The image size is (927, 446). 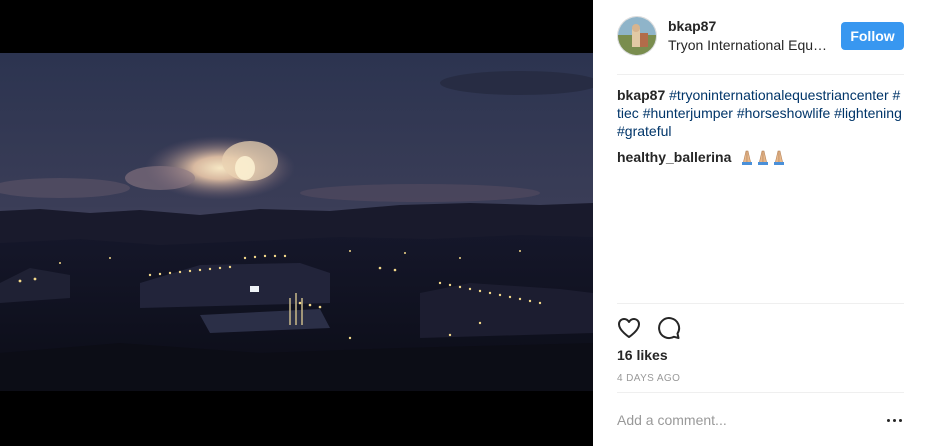 I want to click on hashtag-link: #grateful, so click(x=644, y=131).